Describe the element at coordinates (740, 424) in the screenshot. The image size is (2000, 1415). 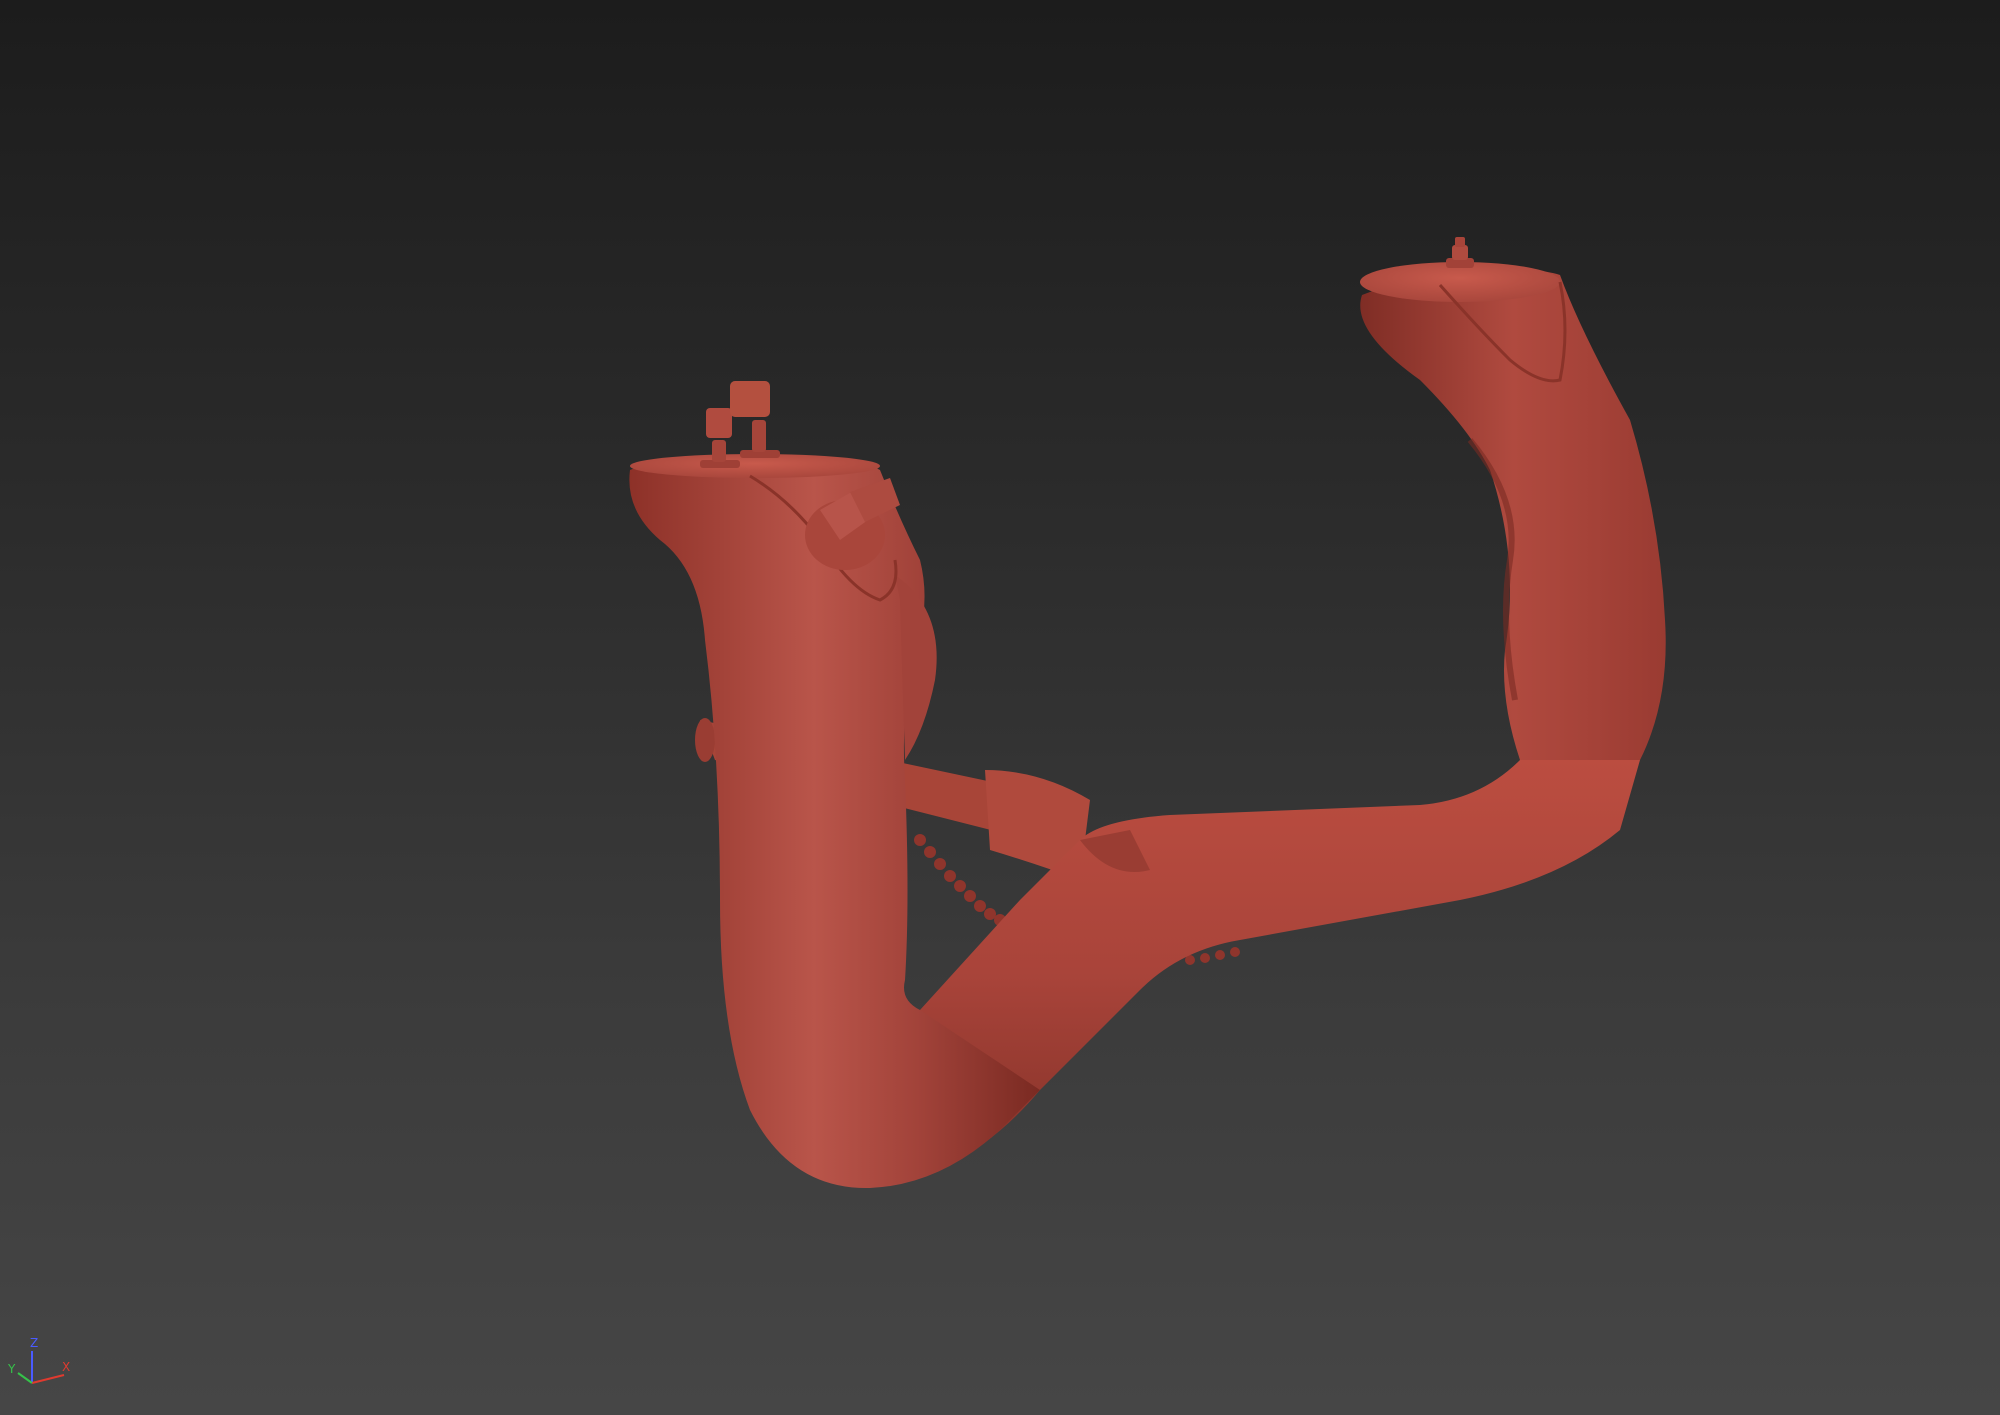
I see `left-grip-buttons` at that location.